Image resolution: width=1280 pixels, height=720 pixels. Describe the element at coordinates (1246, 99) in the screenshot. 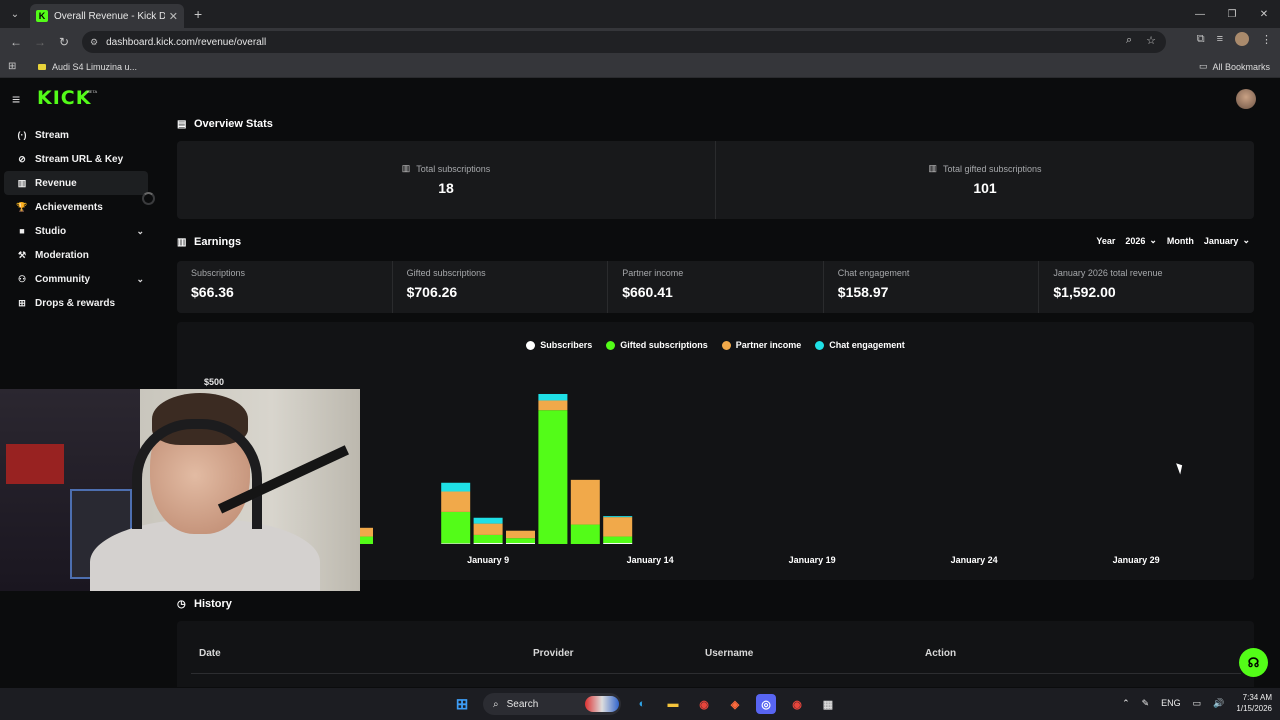

I see `user-avatar` at that location.